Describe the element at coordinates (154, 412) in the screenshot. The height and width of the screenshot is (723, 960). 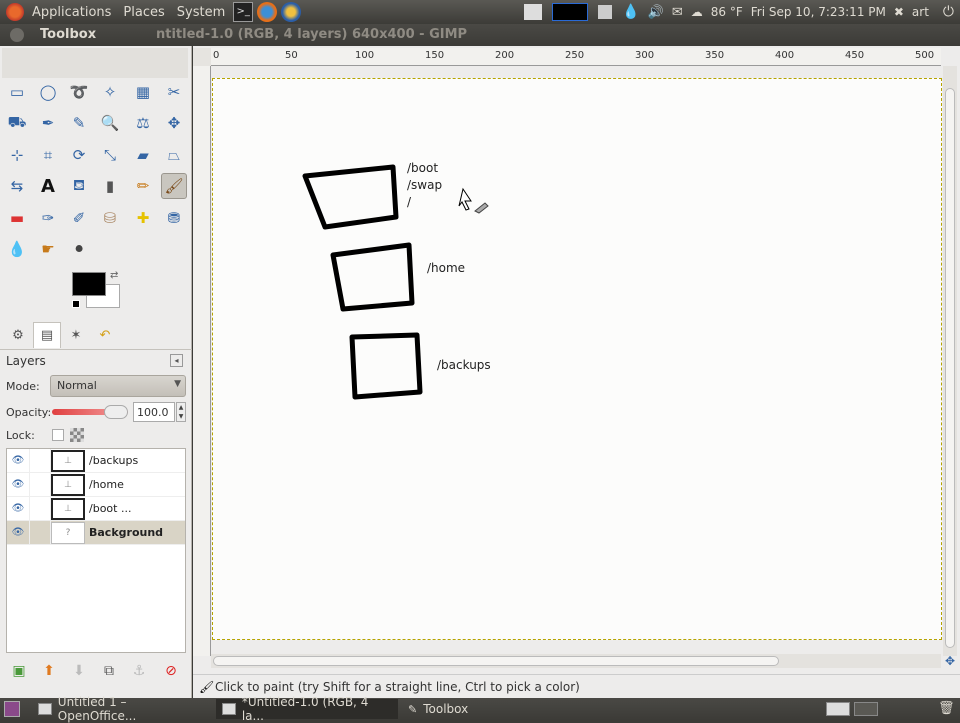
I see `opacity-input: 100.0` at that location.